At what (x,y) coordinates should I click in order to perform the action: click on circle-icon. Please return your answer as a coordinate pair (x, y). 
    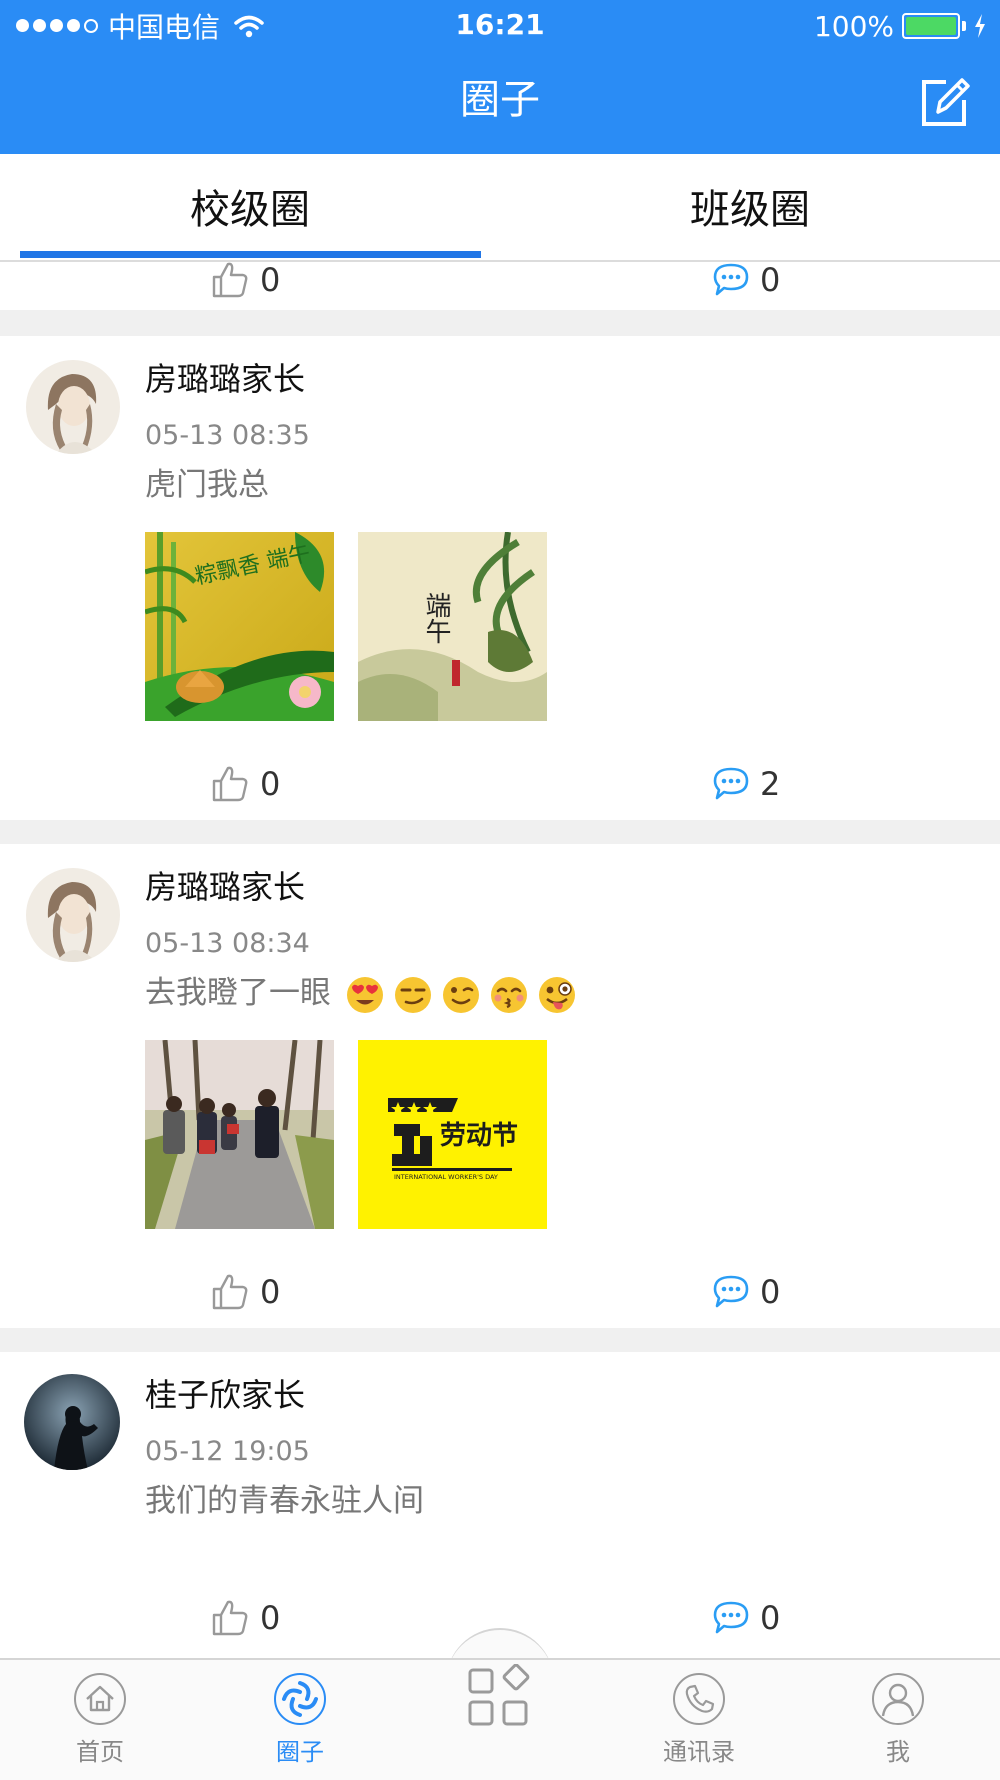
    Looking at the image, I should click on (300, 1699).